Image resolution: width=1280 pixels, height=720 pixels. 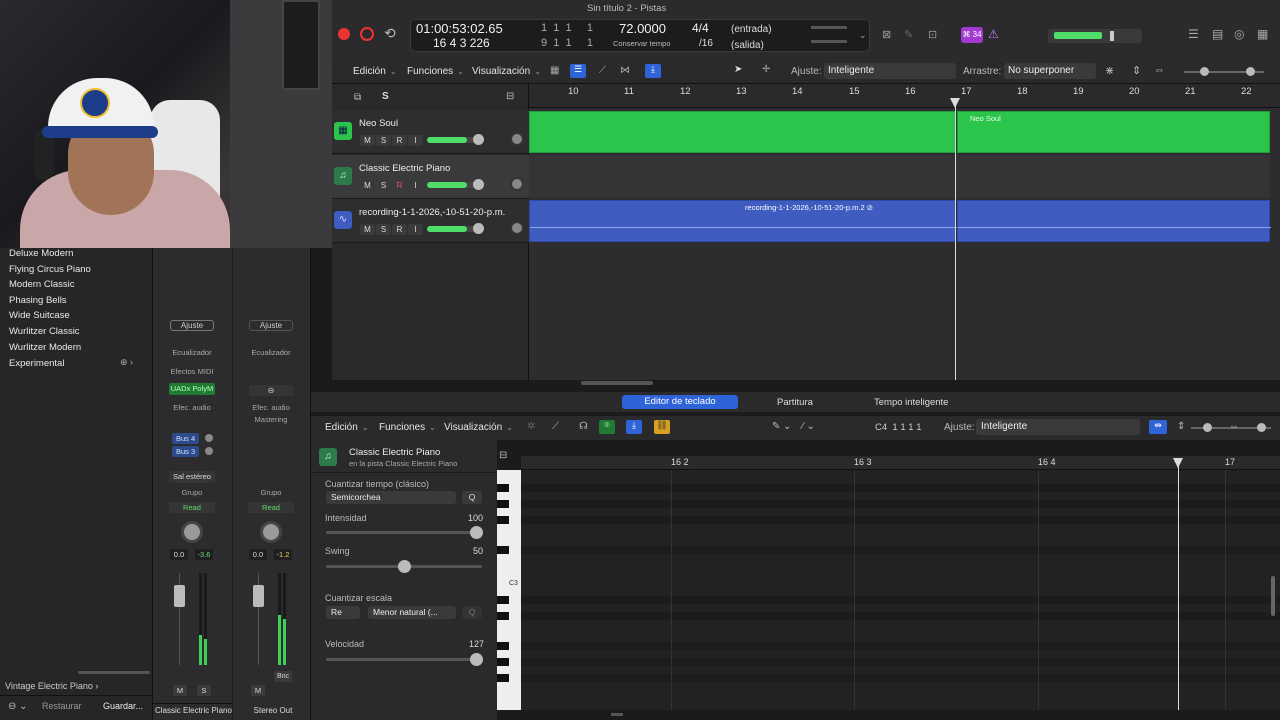 I want to click on library-item: Flying Circus Piano, so click(x=50, y=269).